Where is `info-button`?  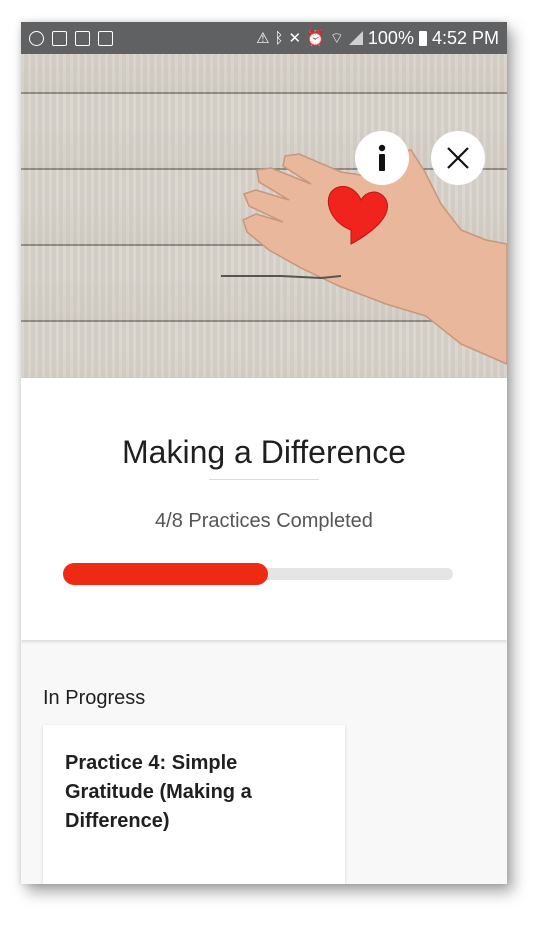
info-button is located at coordinates (382, 158).